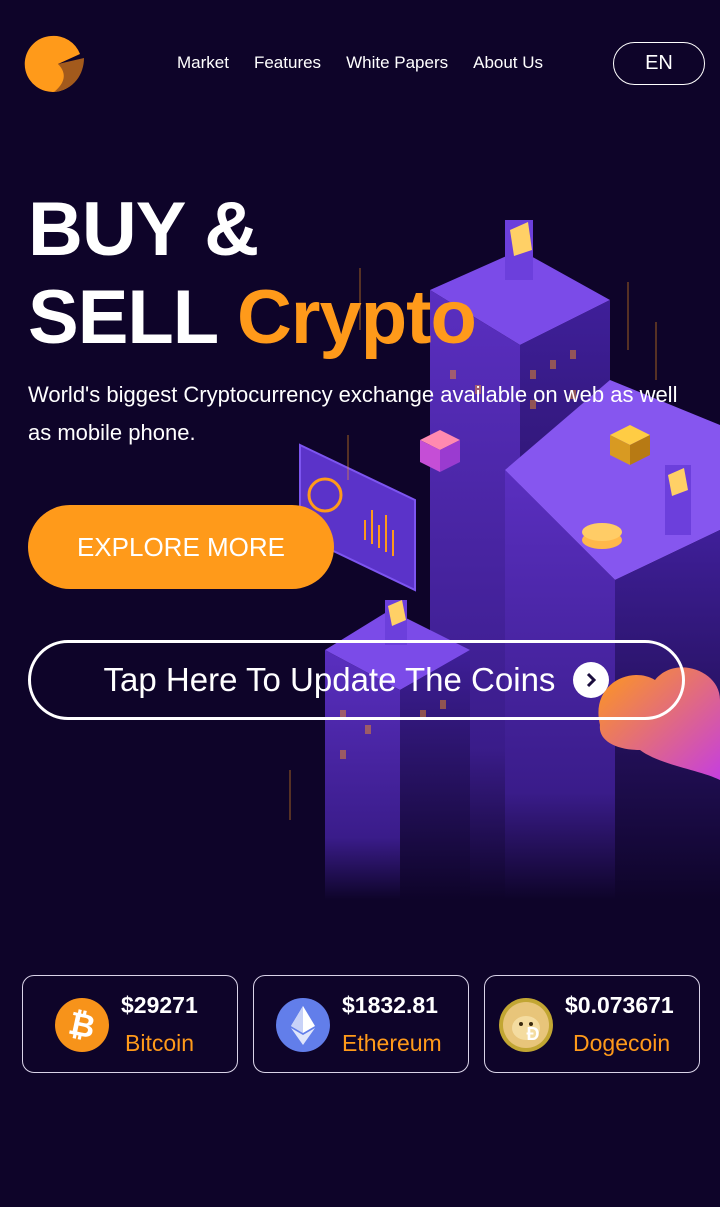  Describe the element at coordinates (123, 317) in the screenshot. I see `hero-title-sell: SELL` at that location.